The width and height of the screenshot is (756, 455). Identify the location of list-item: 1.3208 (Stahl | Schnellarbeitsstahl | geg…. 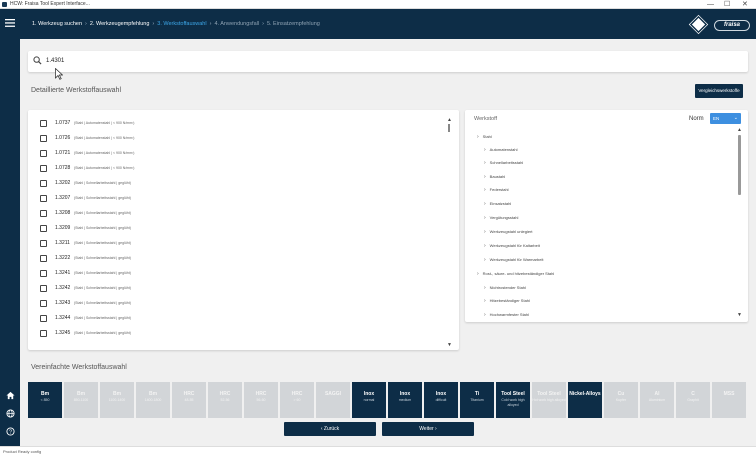
(228, 213).